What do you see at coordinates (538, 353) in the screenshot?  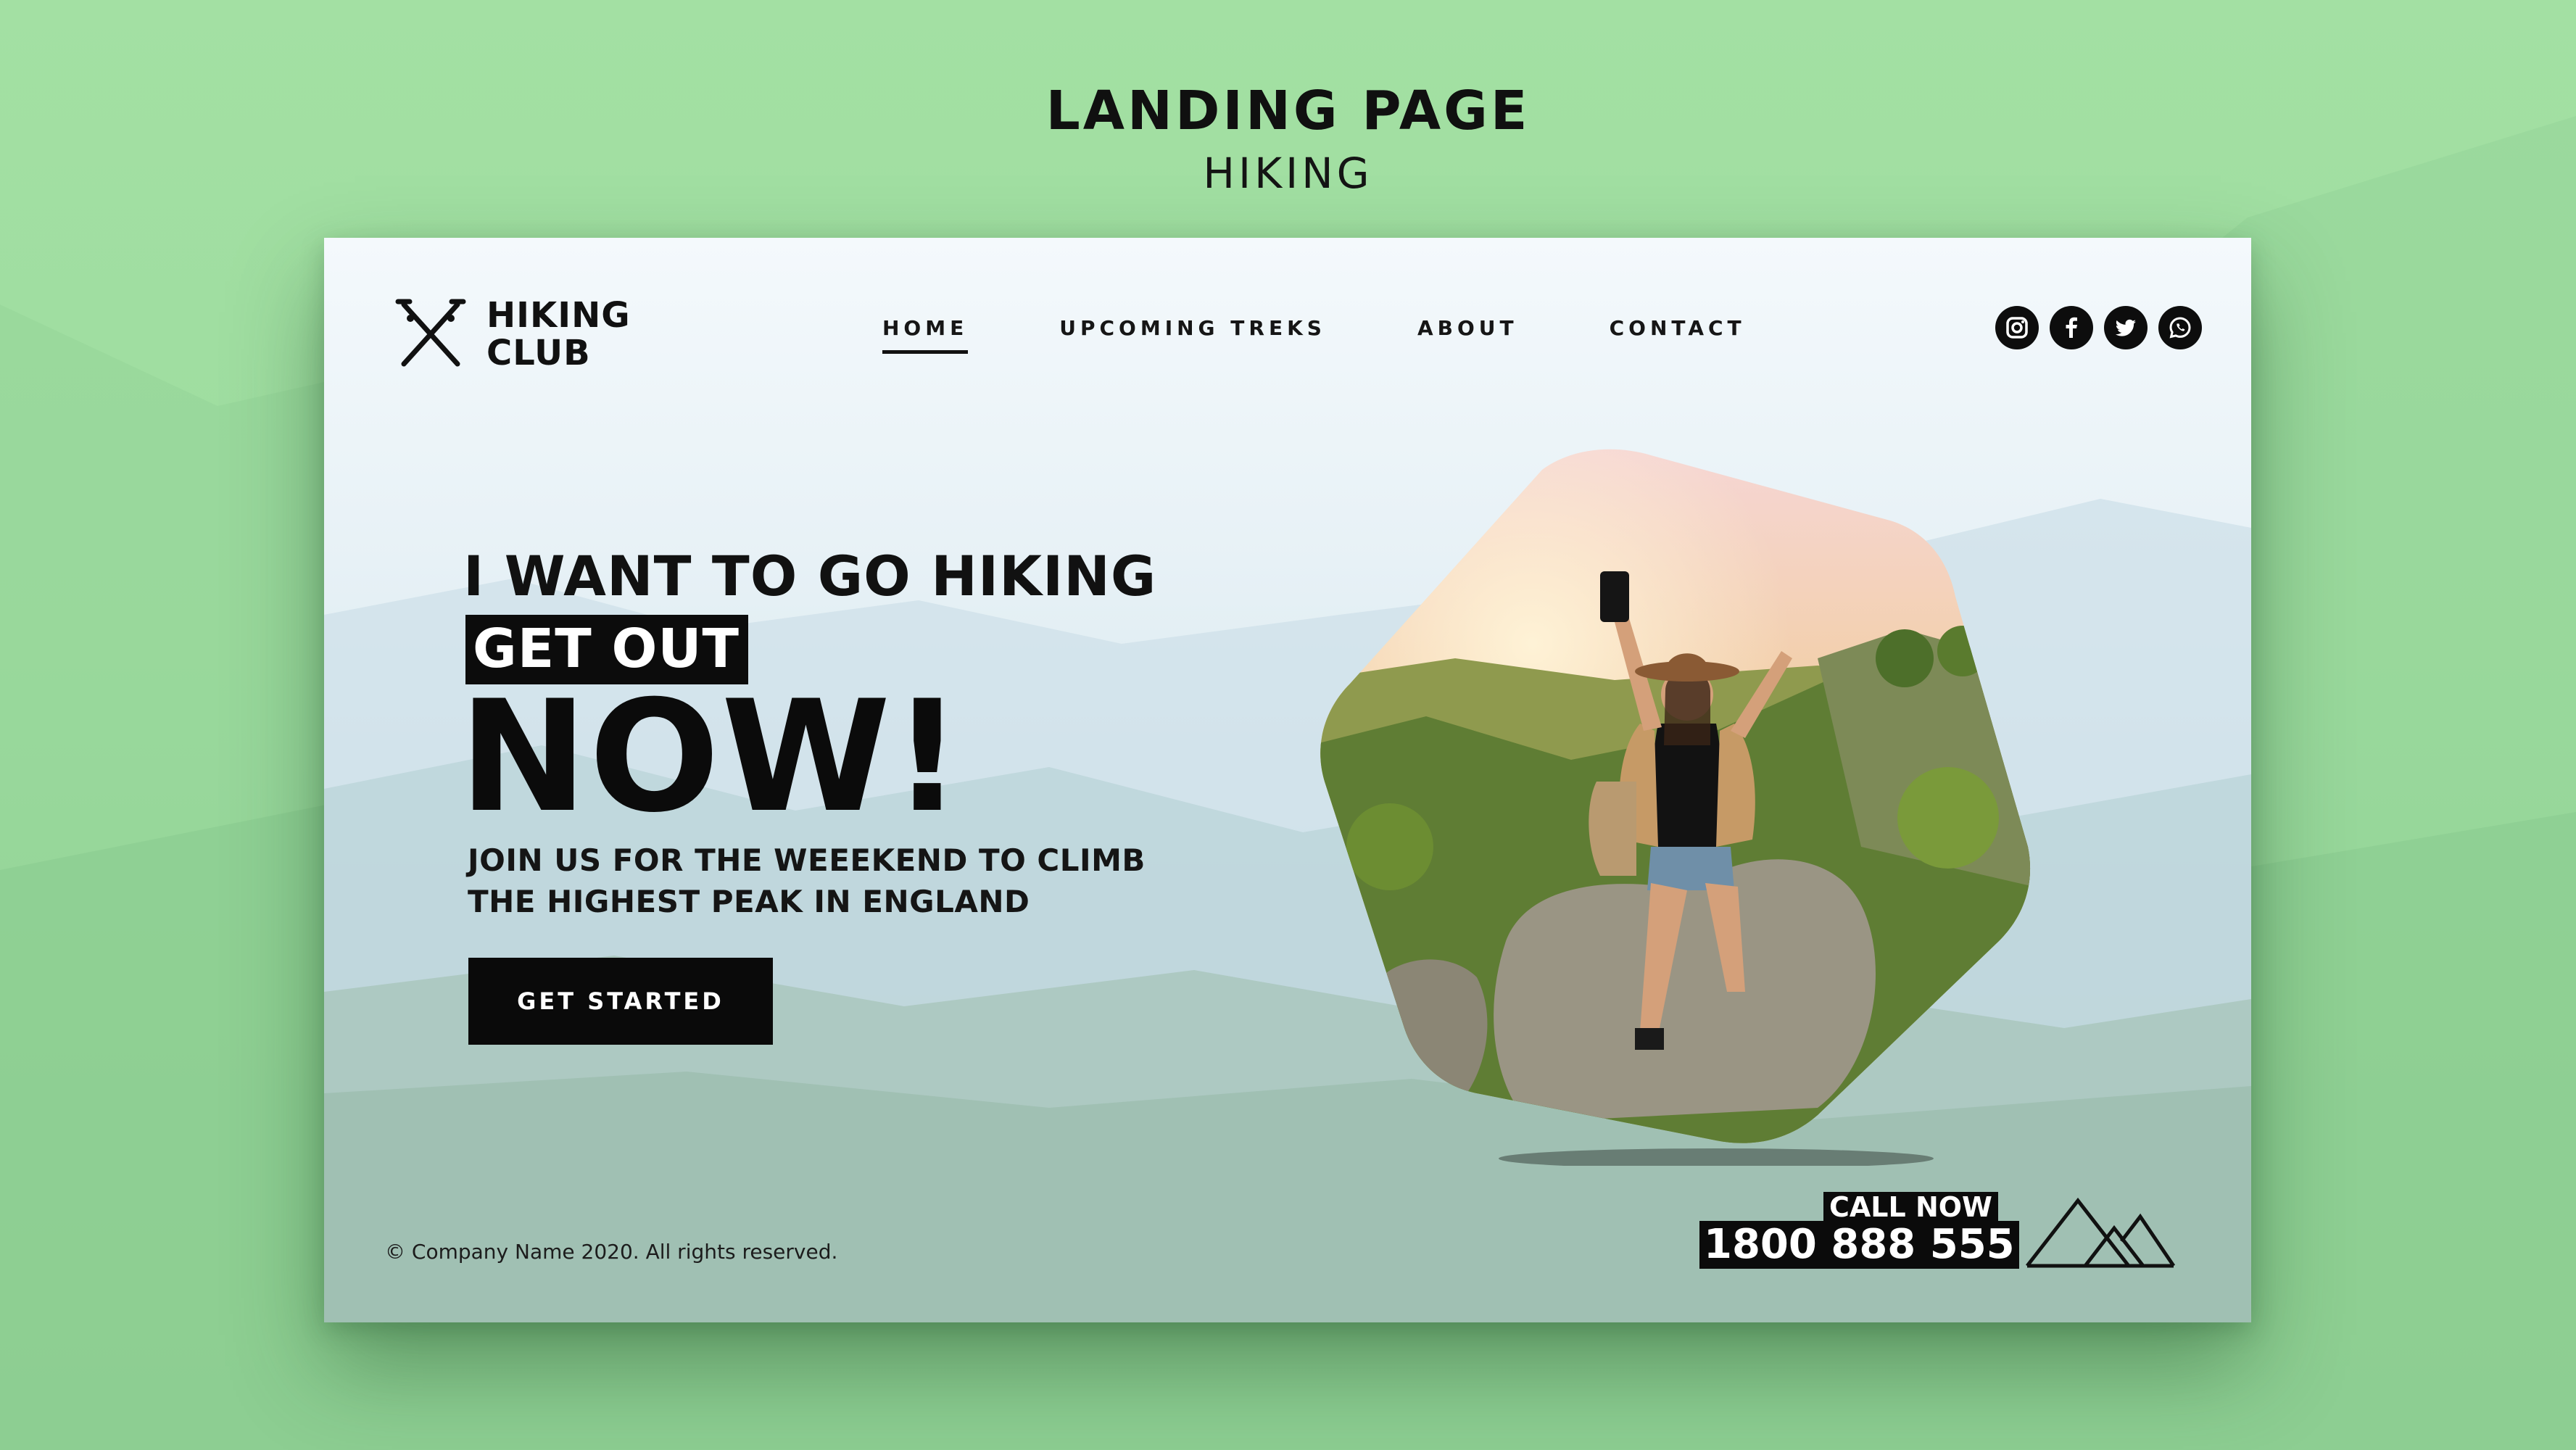 I see `brand-line-2: CLUB` at bounding box center [538, 353].